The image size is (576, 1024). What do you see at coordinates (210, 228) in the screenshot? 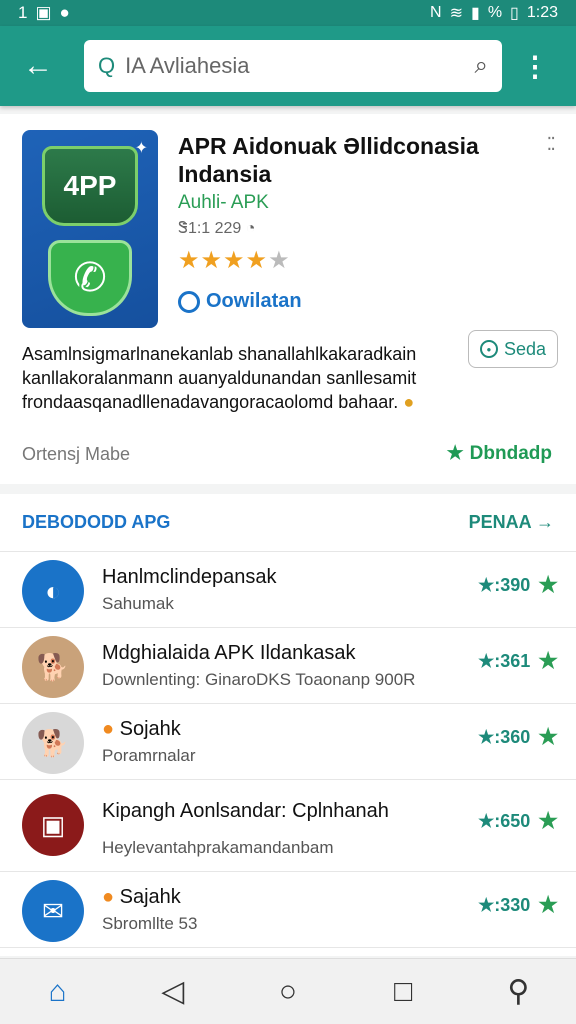
I see `app-meta-text: Ꮥ1:1 229` at bounding box center [210, 228].